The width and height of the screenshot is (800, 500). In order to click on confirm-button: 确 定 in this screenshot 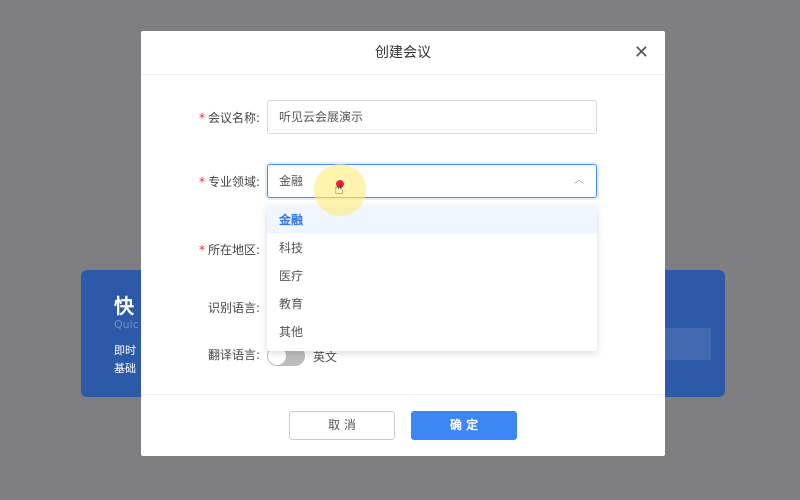, I will do `click(464, 425)`.